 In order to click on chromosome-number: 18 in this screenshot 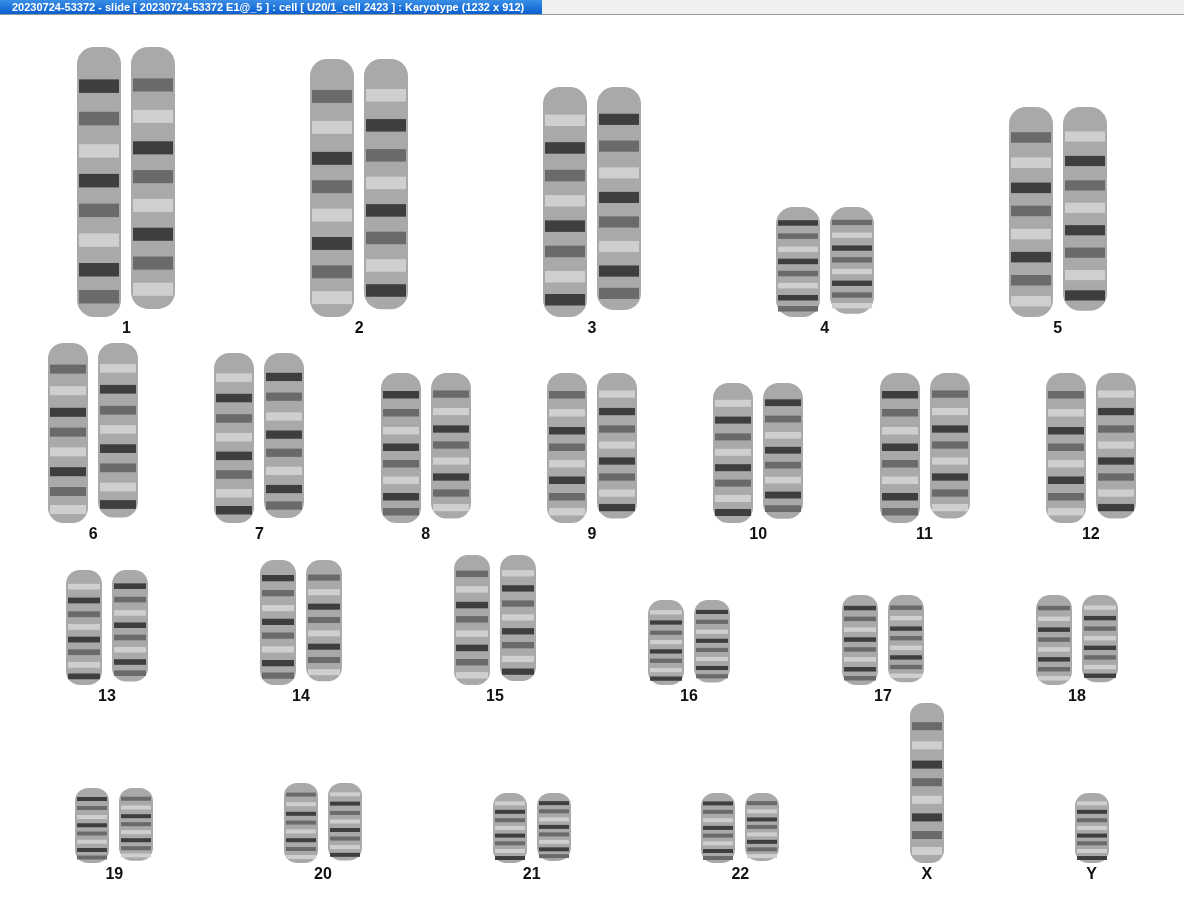, I will do `click(1077, 696)`.